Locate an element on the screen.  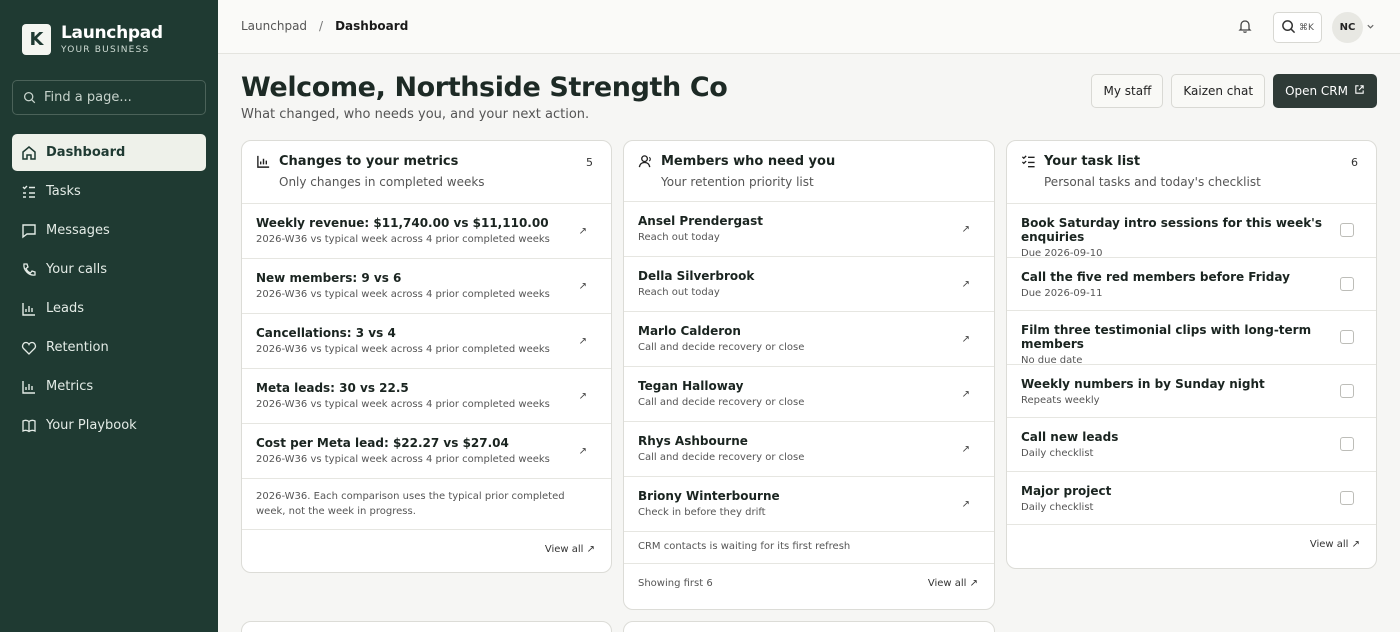
header-actions: My staff Kaizen chat Open CRM is located at coordinates (1230, 91).